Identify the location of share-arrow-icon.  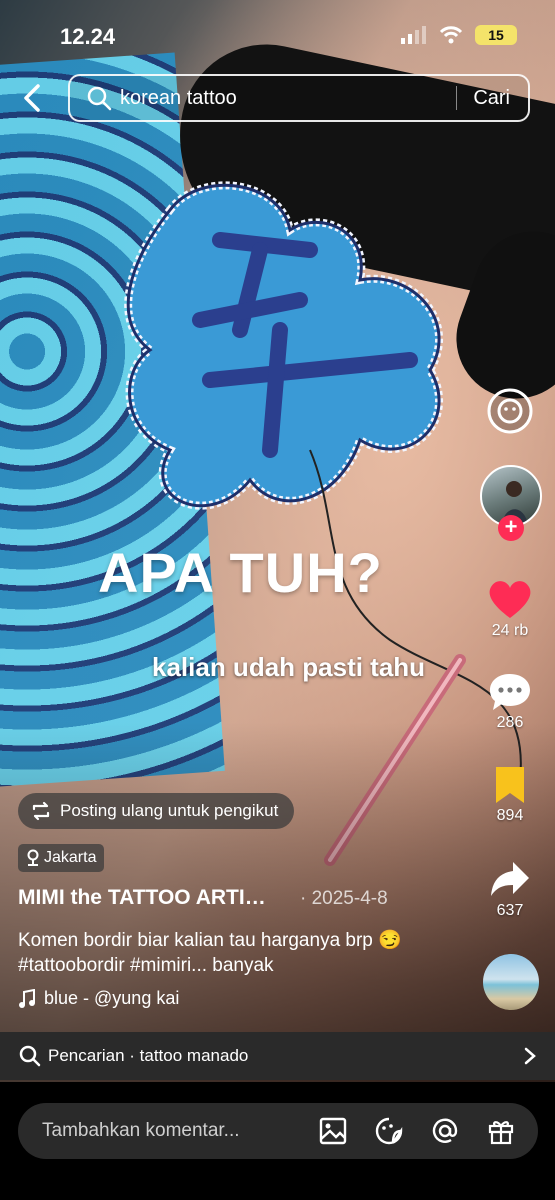
(510, 879).